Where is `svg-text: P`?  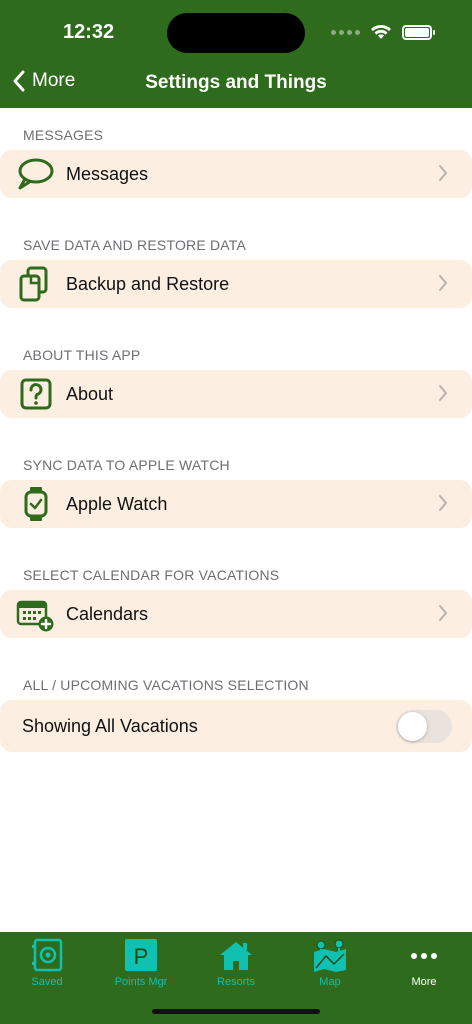 svg-text: P is located at coordinates (141, 956).